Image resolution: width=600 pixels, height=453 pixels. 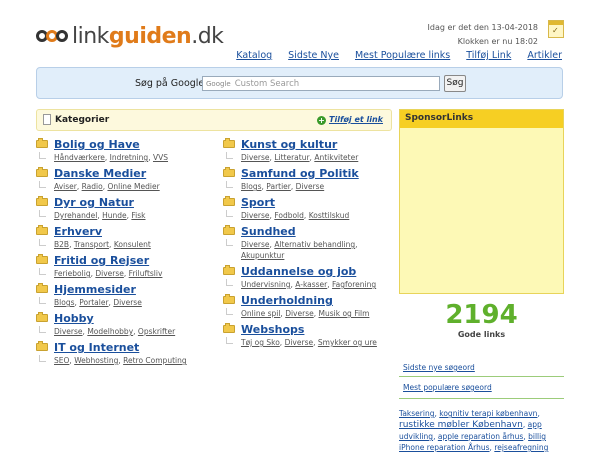 I want to click on subcategory-link: Indretning, so click(x=129, y=157).